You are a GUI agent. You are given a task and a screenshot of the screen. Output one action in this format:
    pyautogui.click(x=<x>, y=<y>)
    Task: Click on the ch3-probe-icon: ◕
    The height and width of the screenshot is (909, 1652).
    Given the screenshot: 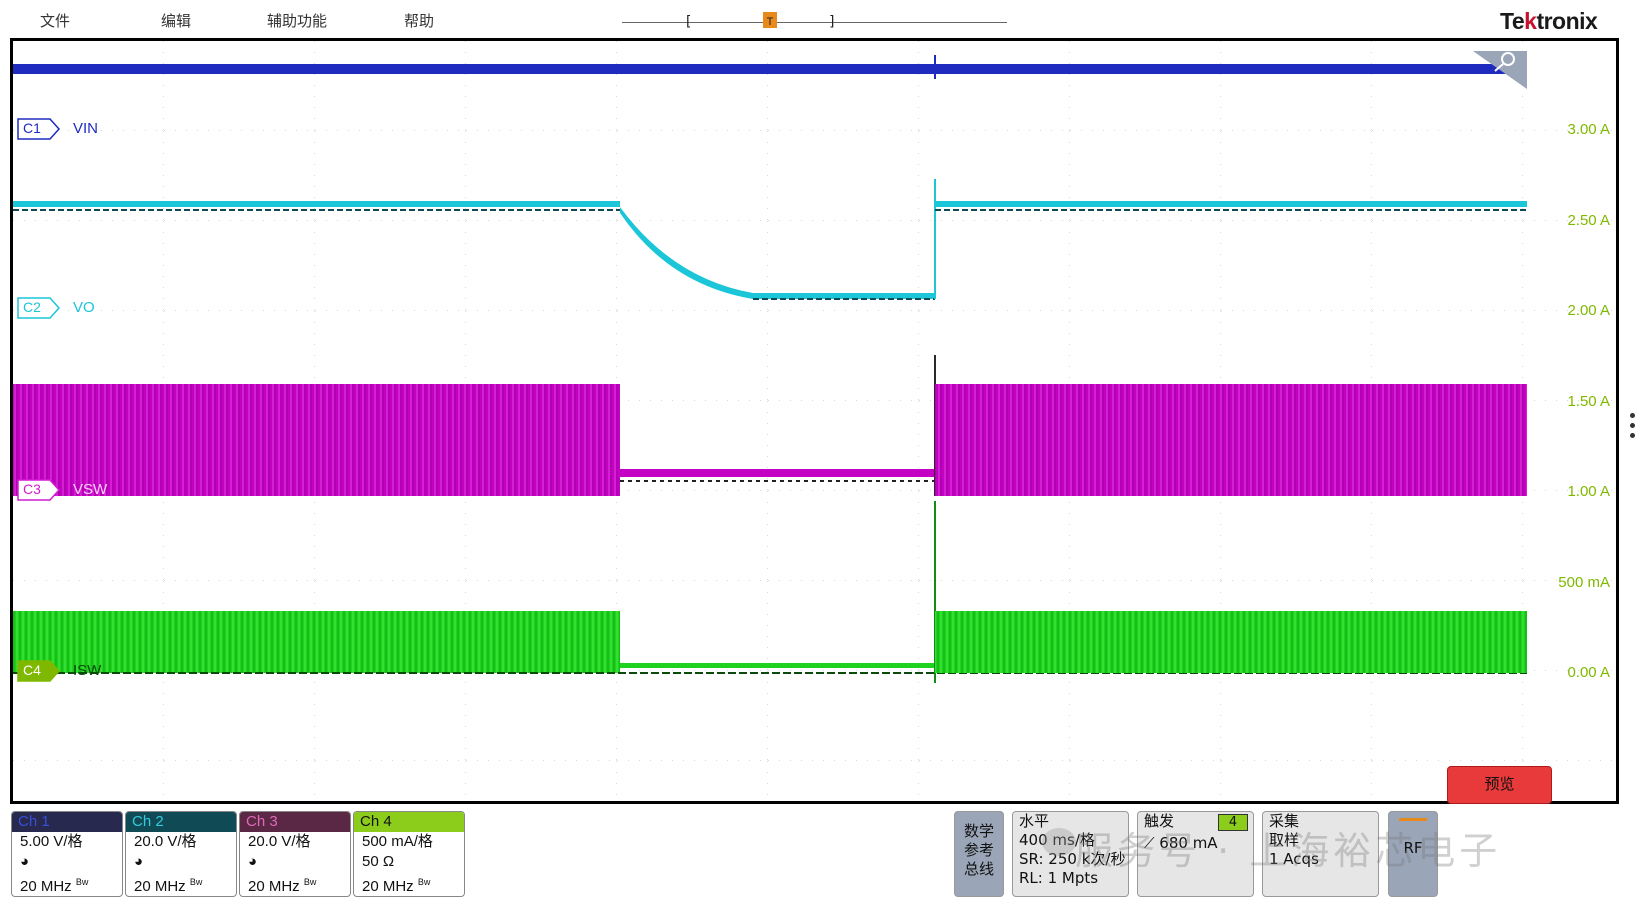 What is the action you would take?
    pyautogui.click(x=253, y=861)
    